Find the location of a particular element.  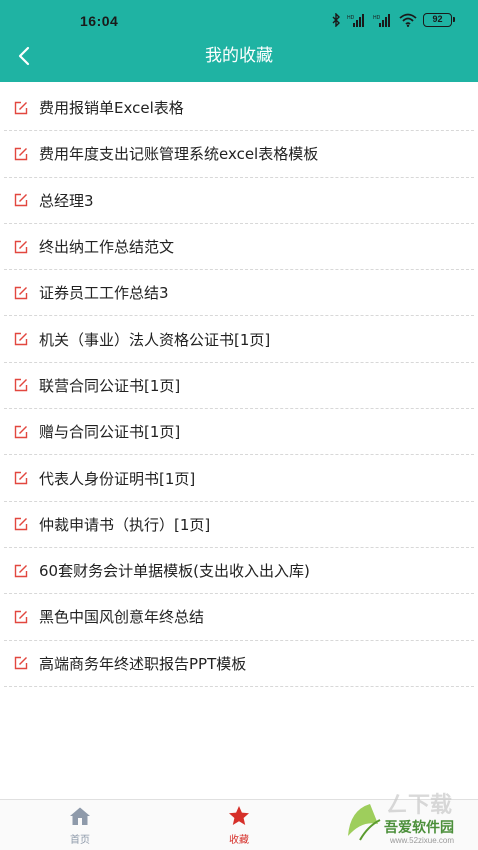

favorite-item: 机关（事业）法人资格公证书[1页] is located at coordinates (239, 339).